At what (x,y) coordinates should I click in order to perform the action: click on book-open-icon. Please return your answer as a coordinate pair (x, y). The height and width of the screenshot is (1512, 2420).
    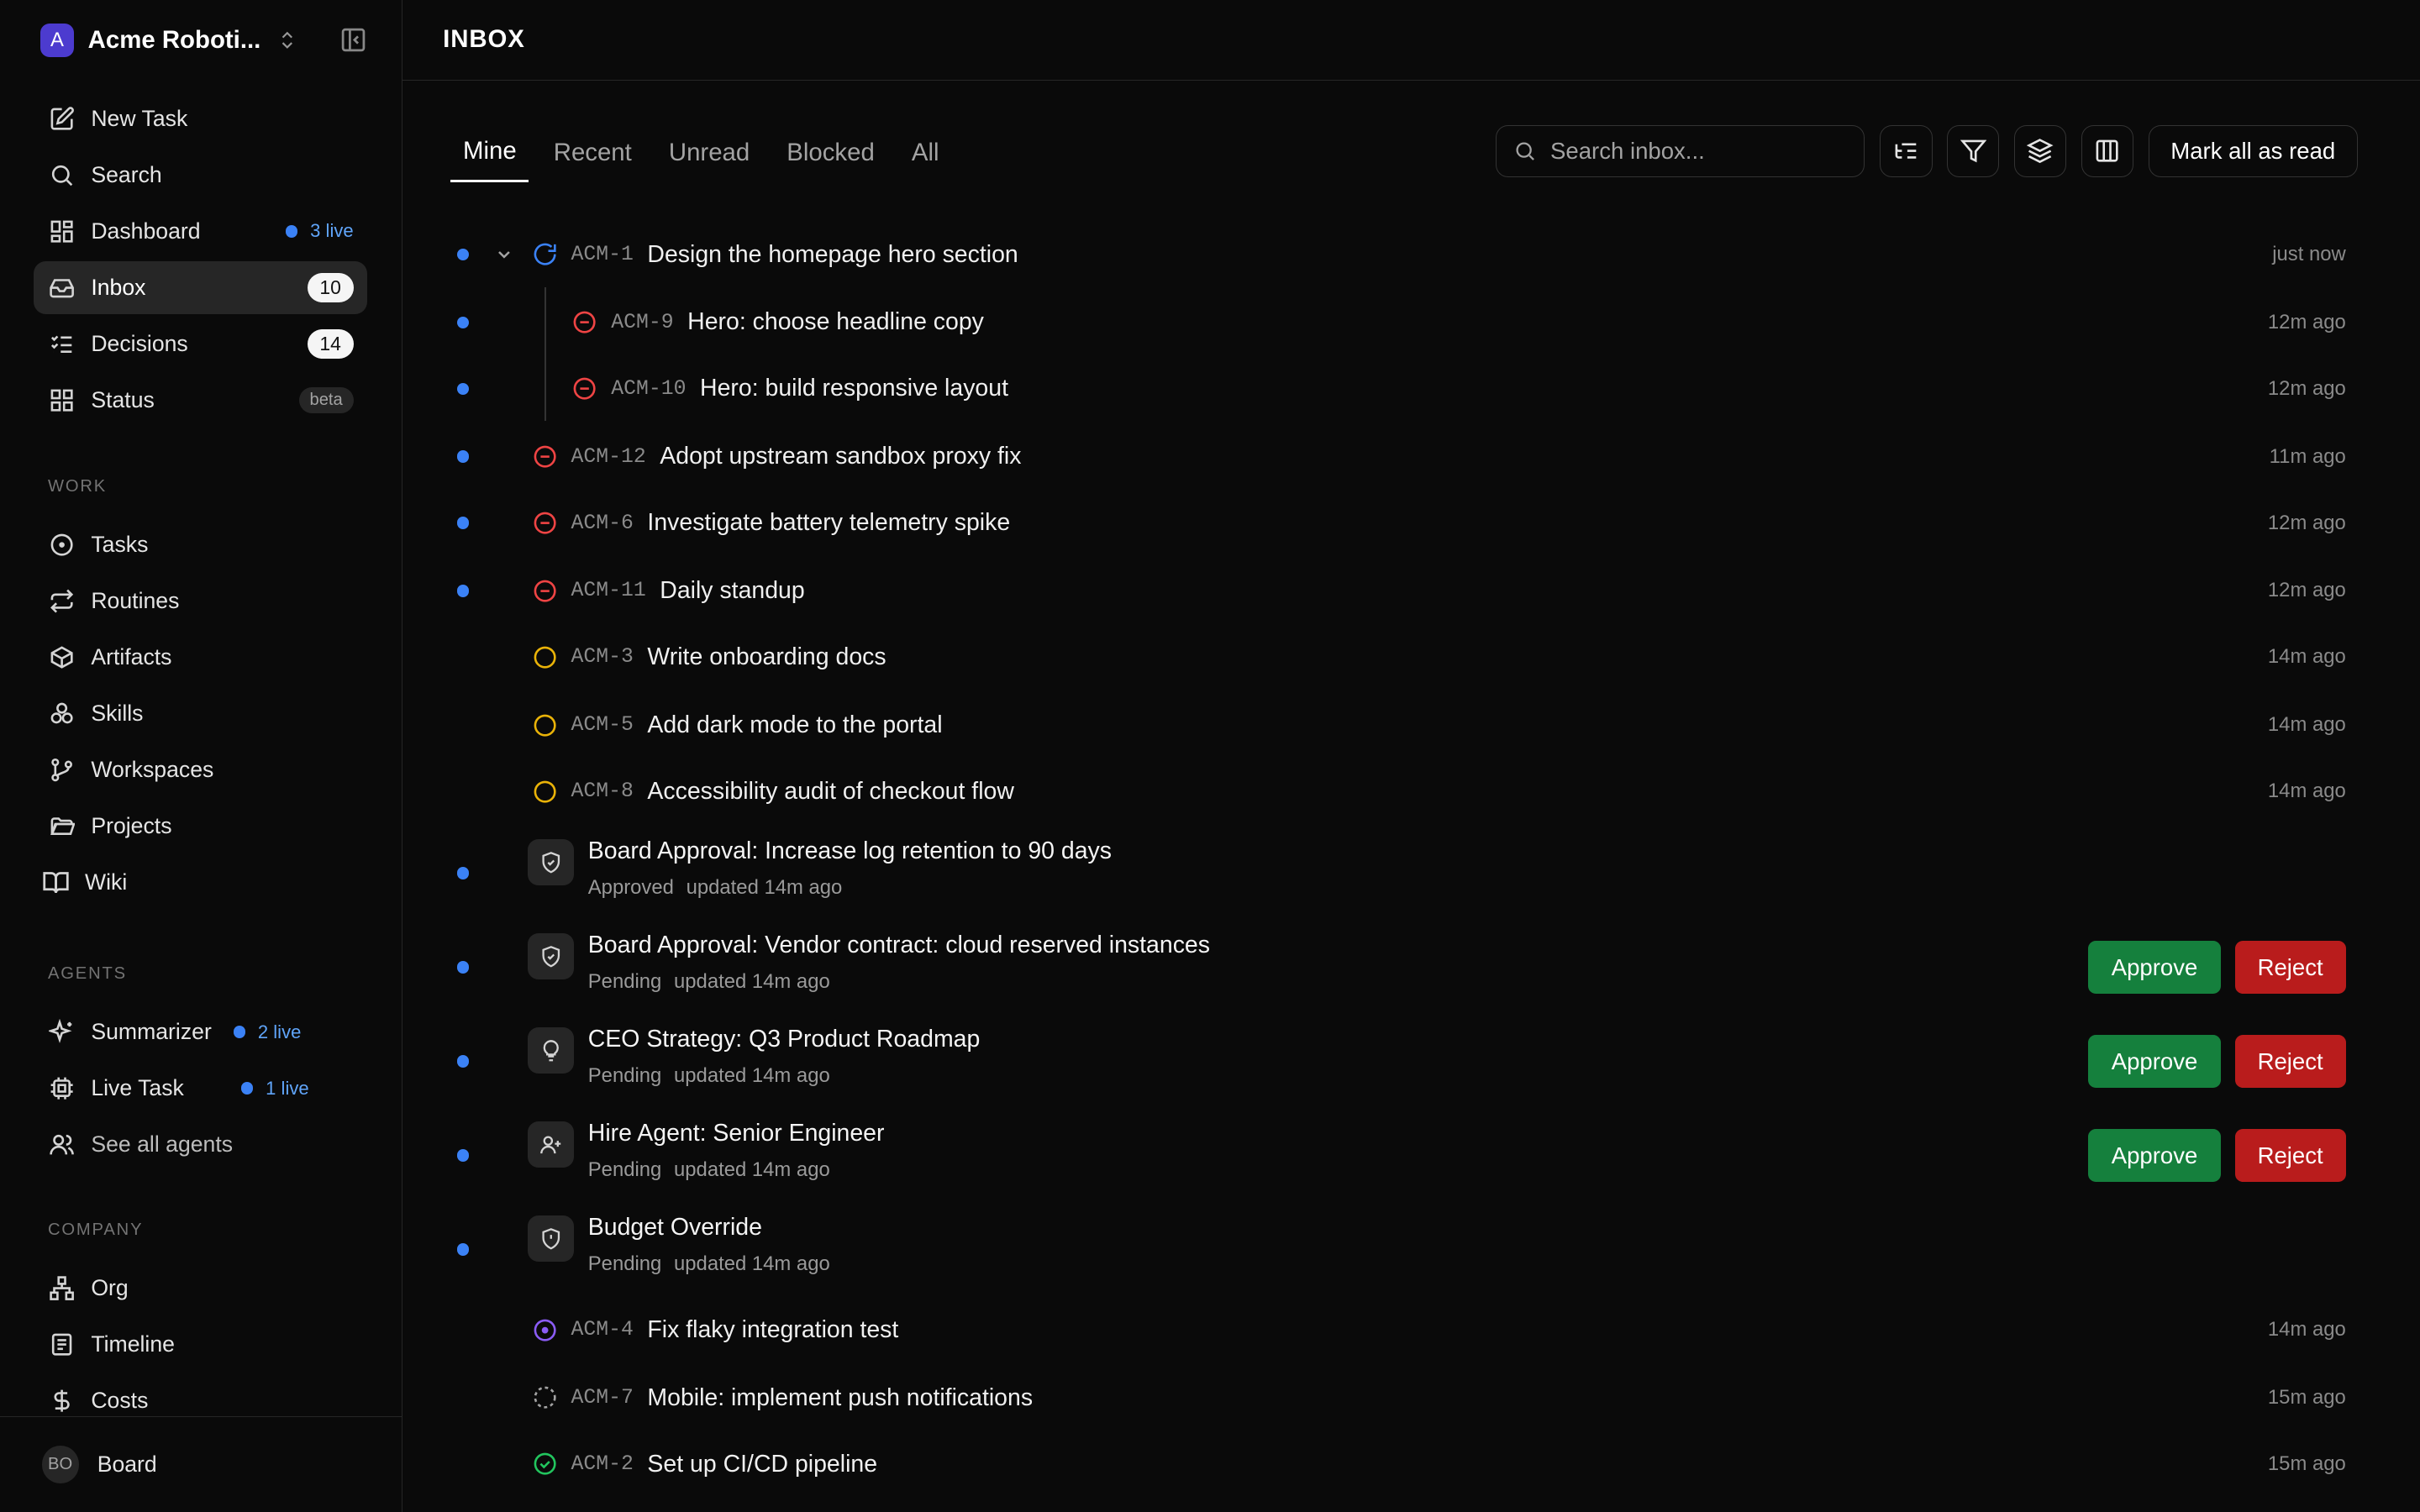
    Looking at the image, I should click on (56, 882).